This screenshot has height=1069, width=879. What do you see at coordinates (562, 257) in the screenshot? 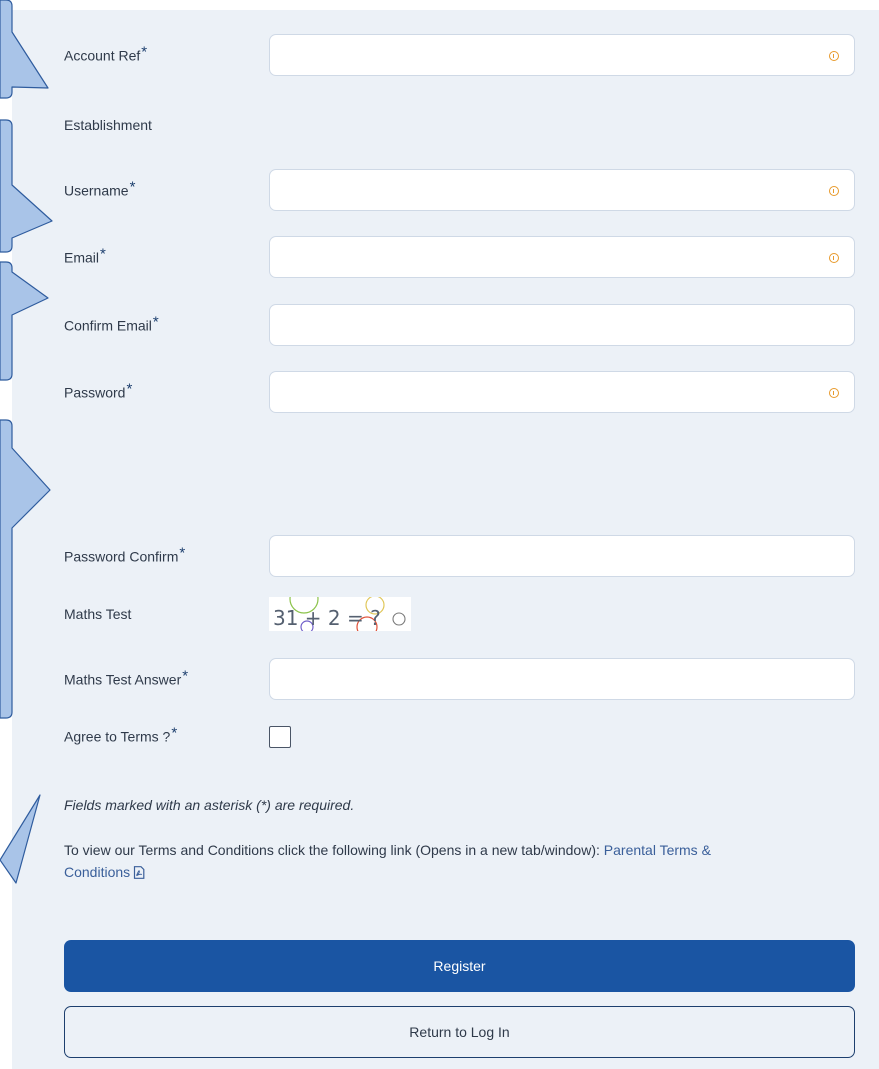
I see `email-input` at bounding box center [562, 257].